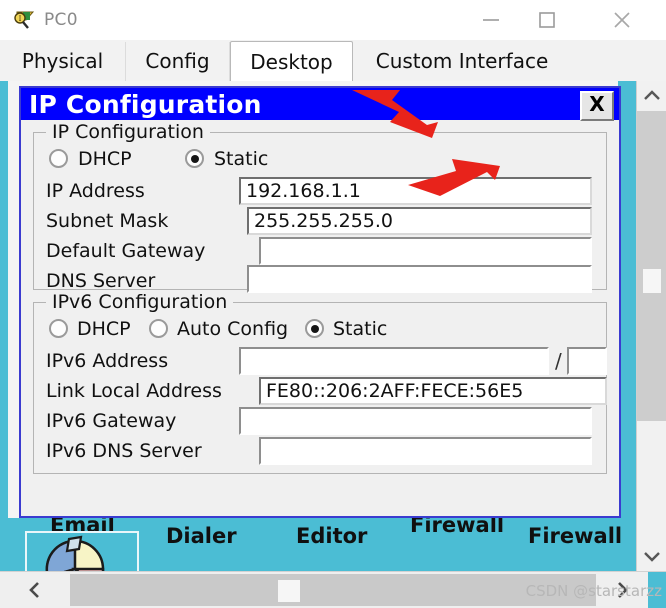  Describe the element at coordinates (331, 536) in the screenshot. I see `bg-app-label-editor: Editor` at that location.